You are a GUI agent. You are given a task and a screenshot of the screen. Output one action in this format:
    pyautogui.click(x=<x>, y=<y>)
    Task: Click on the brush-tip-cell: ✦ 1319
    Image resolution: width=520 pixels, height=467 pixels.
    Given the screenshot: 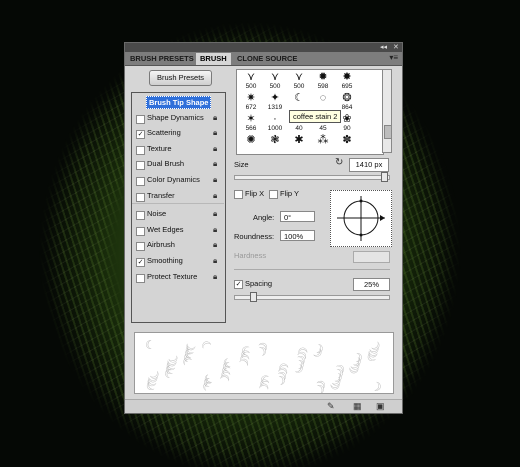 What is the action you would take?
    pyautogui.click(x=275, y=102)
    